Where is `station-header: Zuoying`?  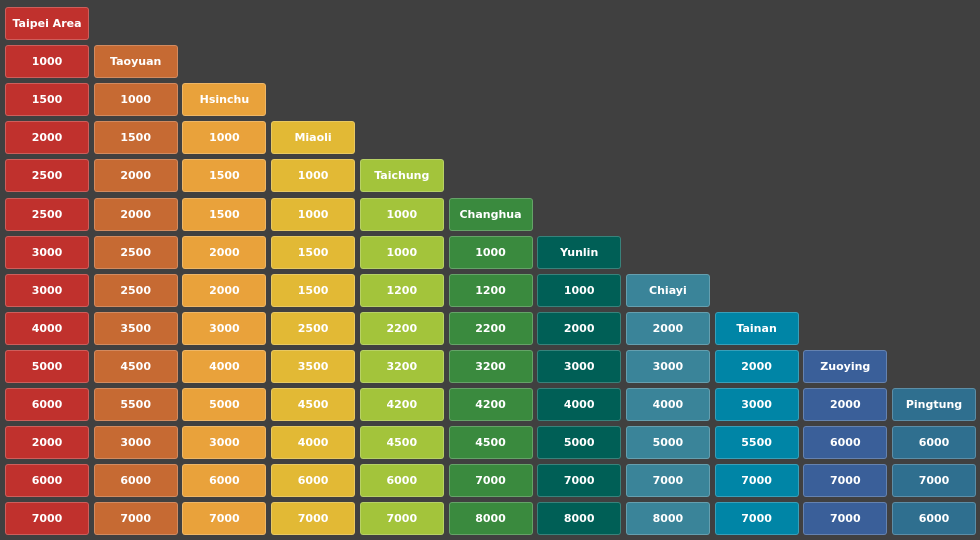 station-header: Zuoying is located at coordinates (845, 366).